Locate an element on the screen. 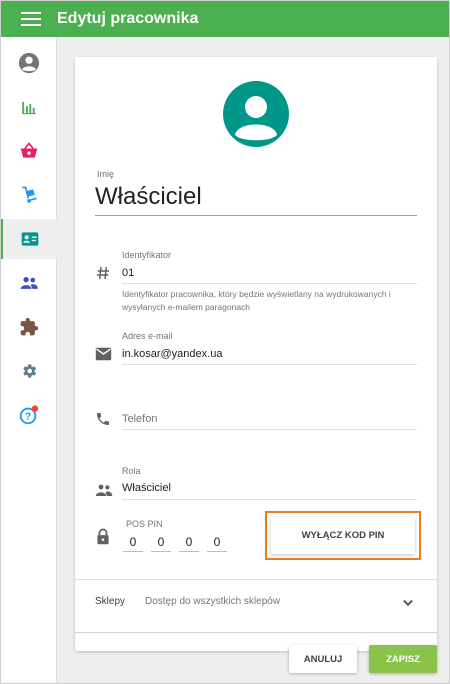 Image resolution: width=450 pixels, height=684 pixels. email-icon is located at coordinates (103, 354).